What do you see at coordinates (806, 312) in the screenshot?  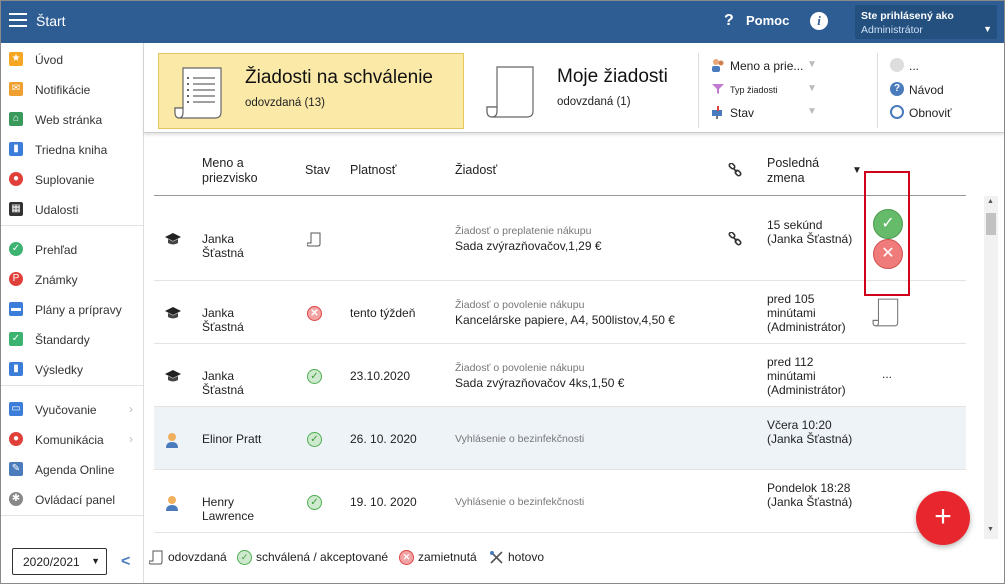 I see `row-last-change: pred 105 minútami (Administrátor)` at bounding box center [806, 312].